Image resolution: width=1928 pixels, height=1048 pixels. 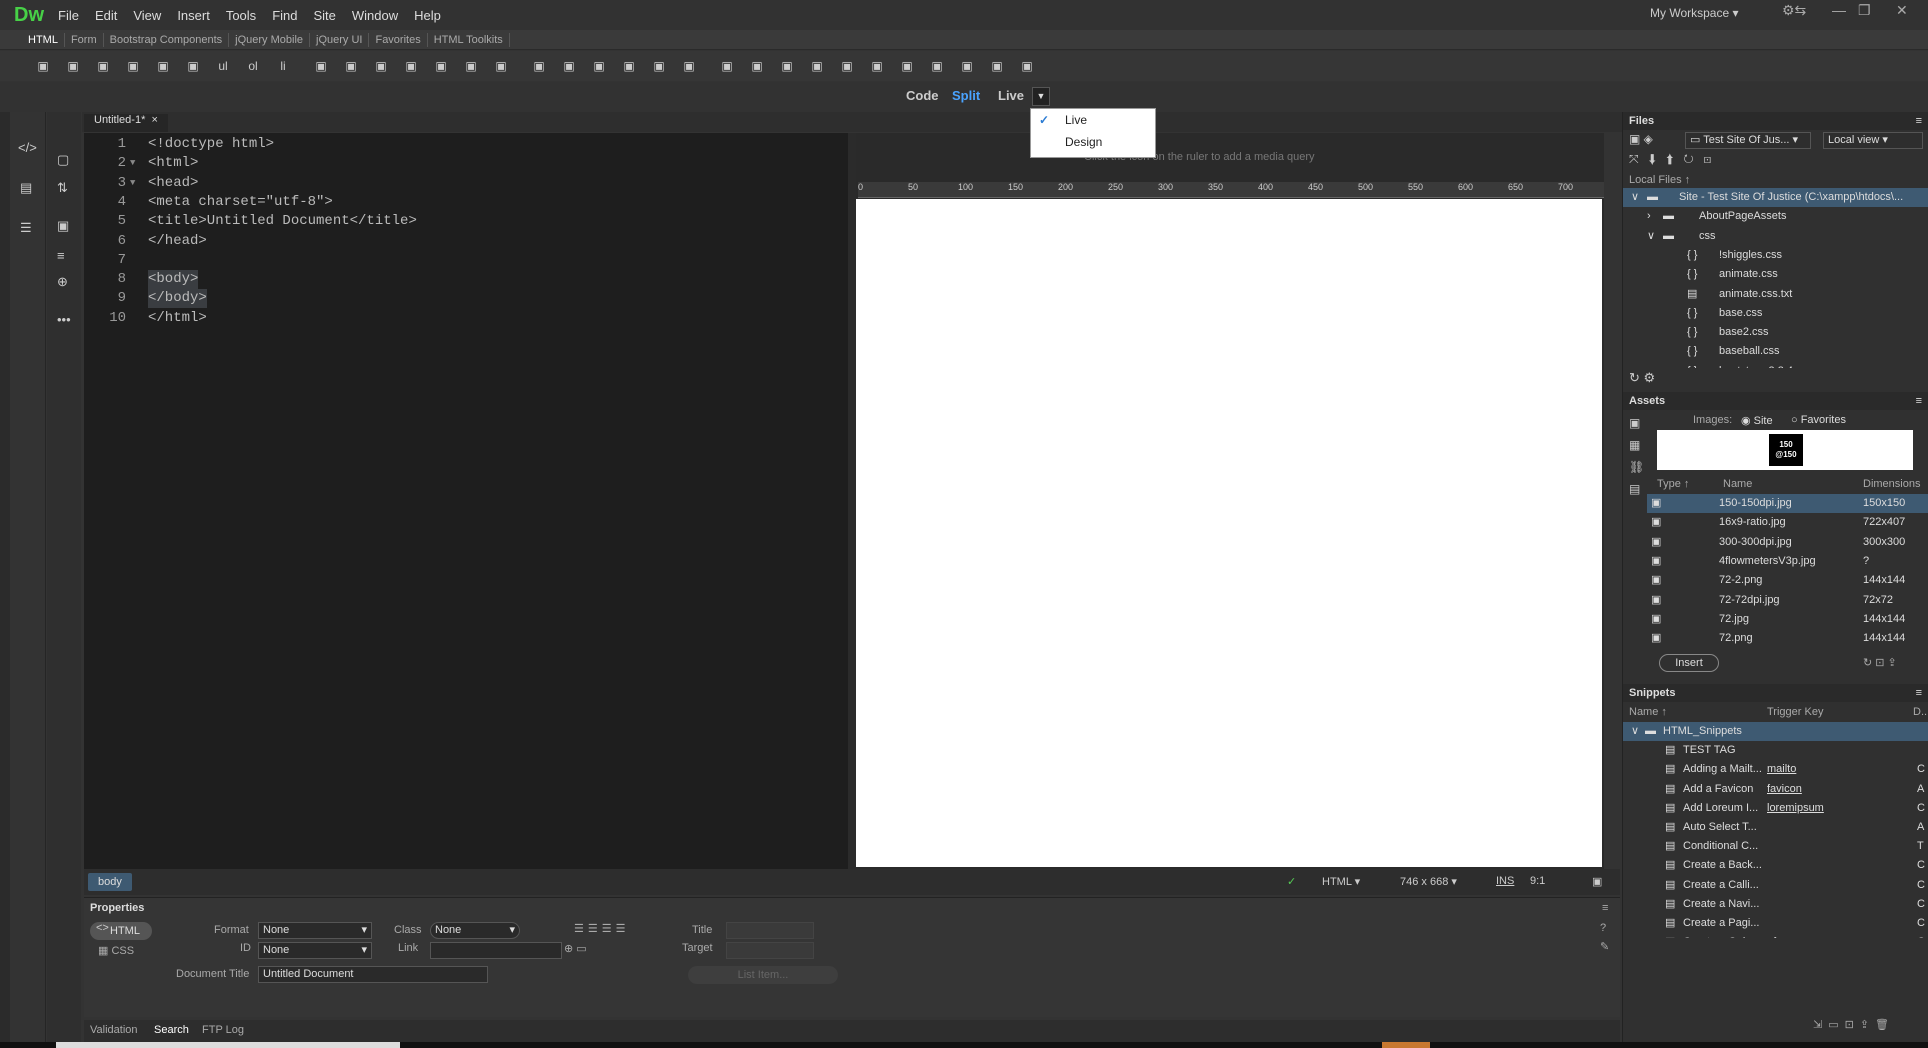 What do you see at coordinates (1795, 712) in the screenshot?
I see `trigger-key-col: Trigger Key` at bounding box center [1795, 712].